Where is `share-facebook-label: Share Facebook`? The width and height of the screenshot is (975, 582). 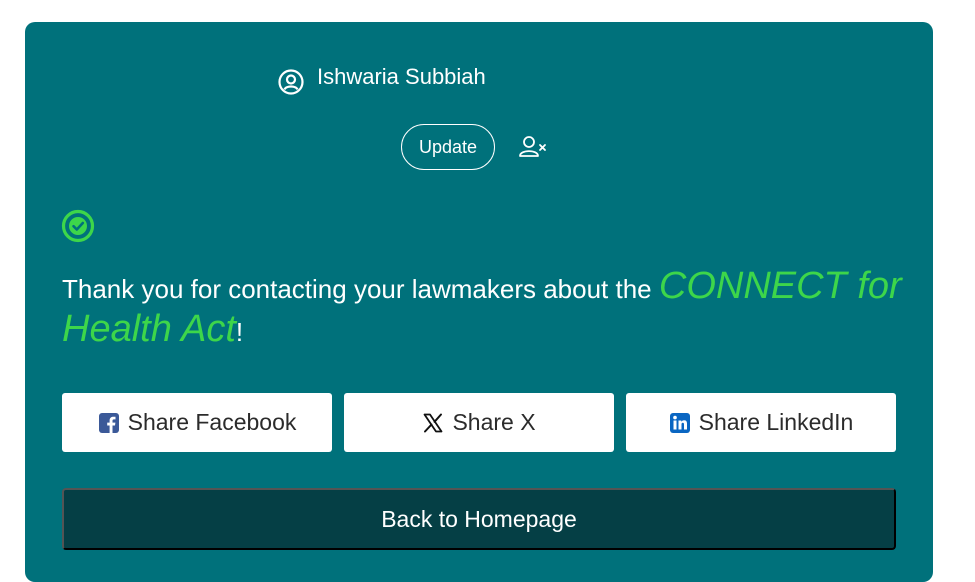 share-facebook-label: Share Facebook is located at coordinates (212, 422).